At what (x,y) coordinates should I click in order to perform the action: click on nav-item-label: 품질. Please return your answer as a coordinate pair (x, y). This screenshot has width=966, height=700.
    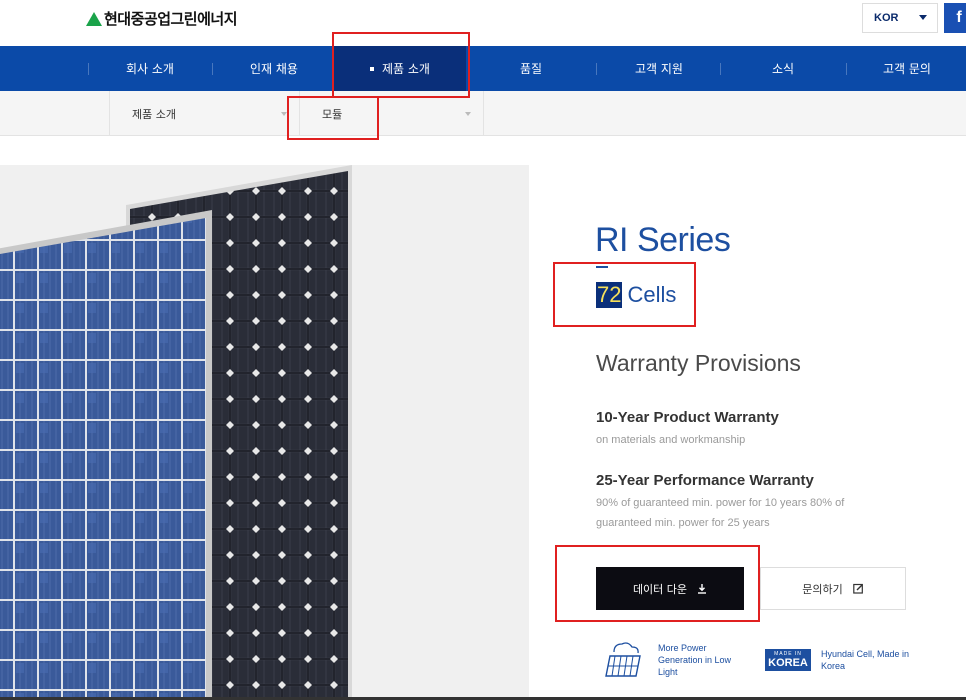
    Looking at the image, I should click on (531, 69).